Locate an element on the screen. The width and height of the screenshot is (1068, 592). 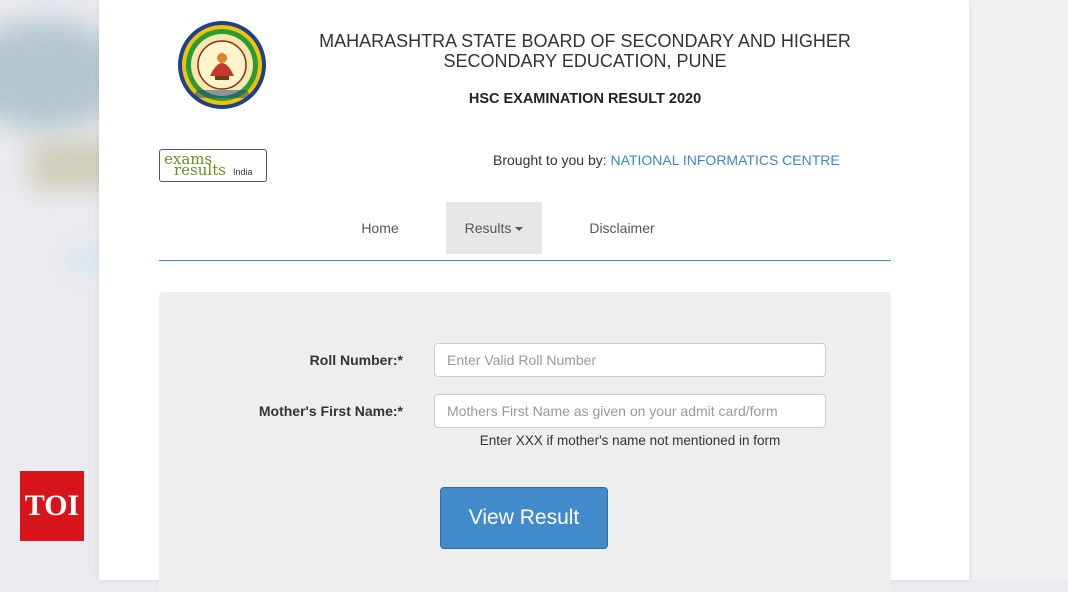
mother-name-label: Mother's First Name:* is located at coordinates (330, 411).